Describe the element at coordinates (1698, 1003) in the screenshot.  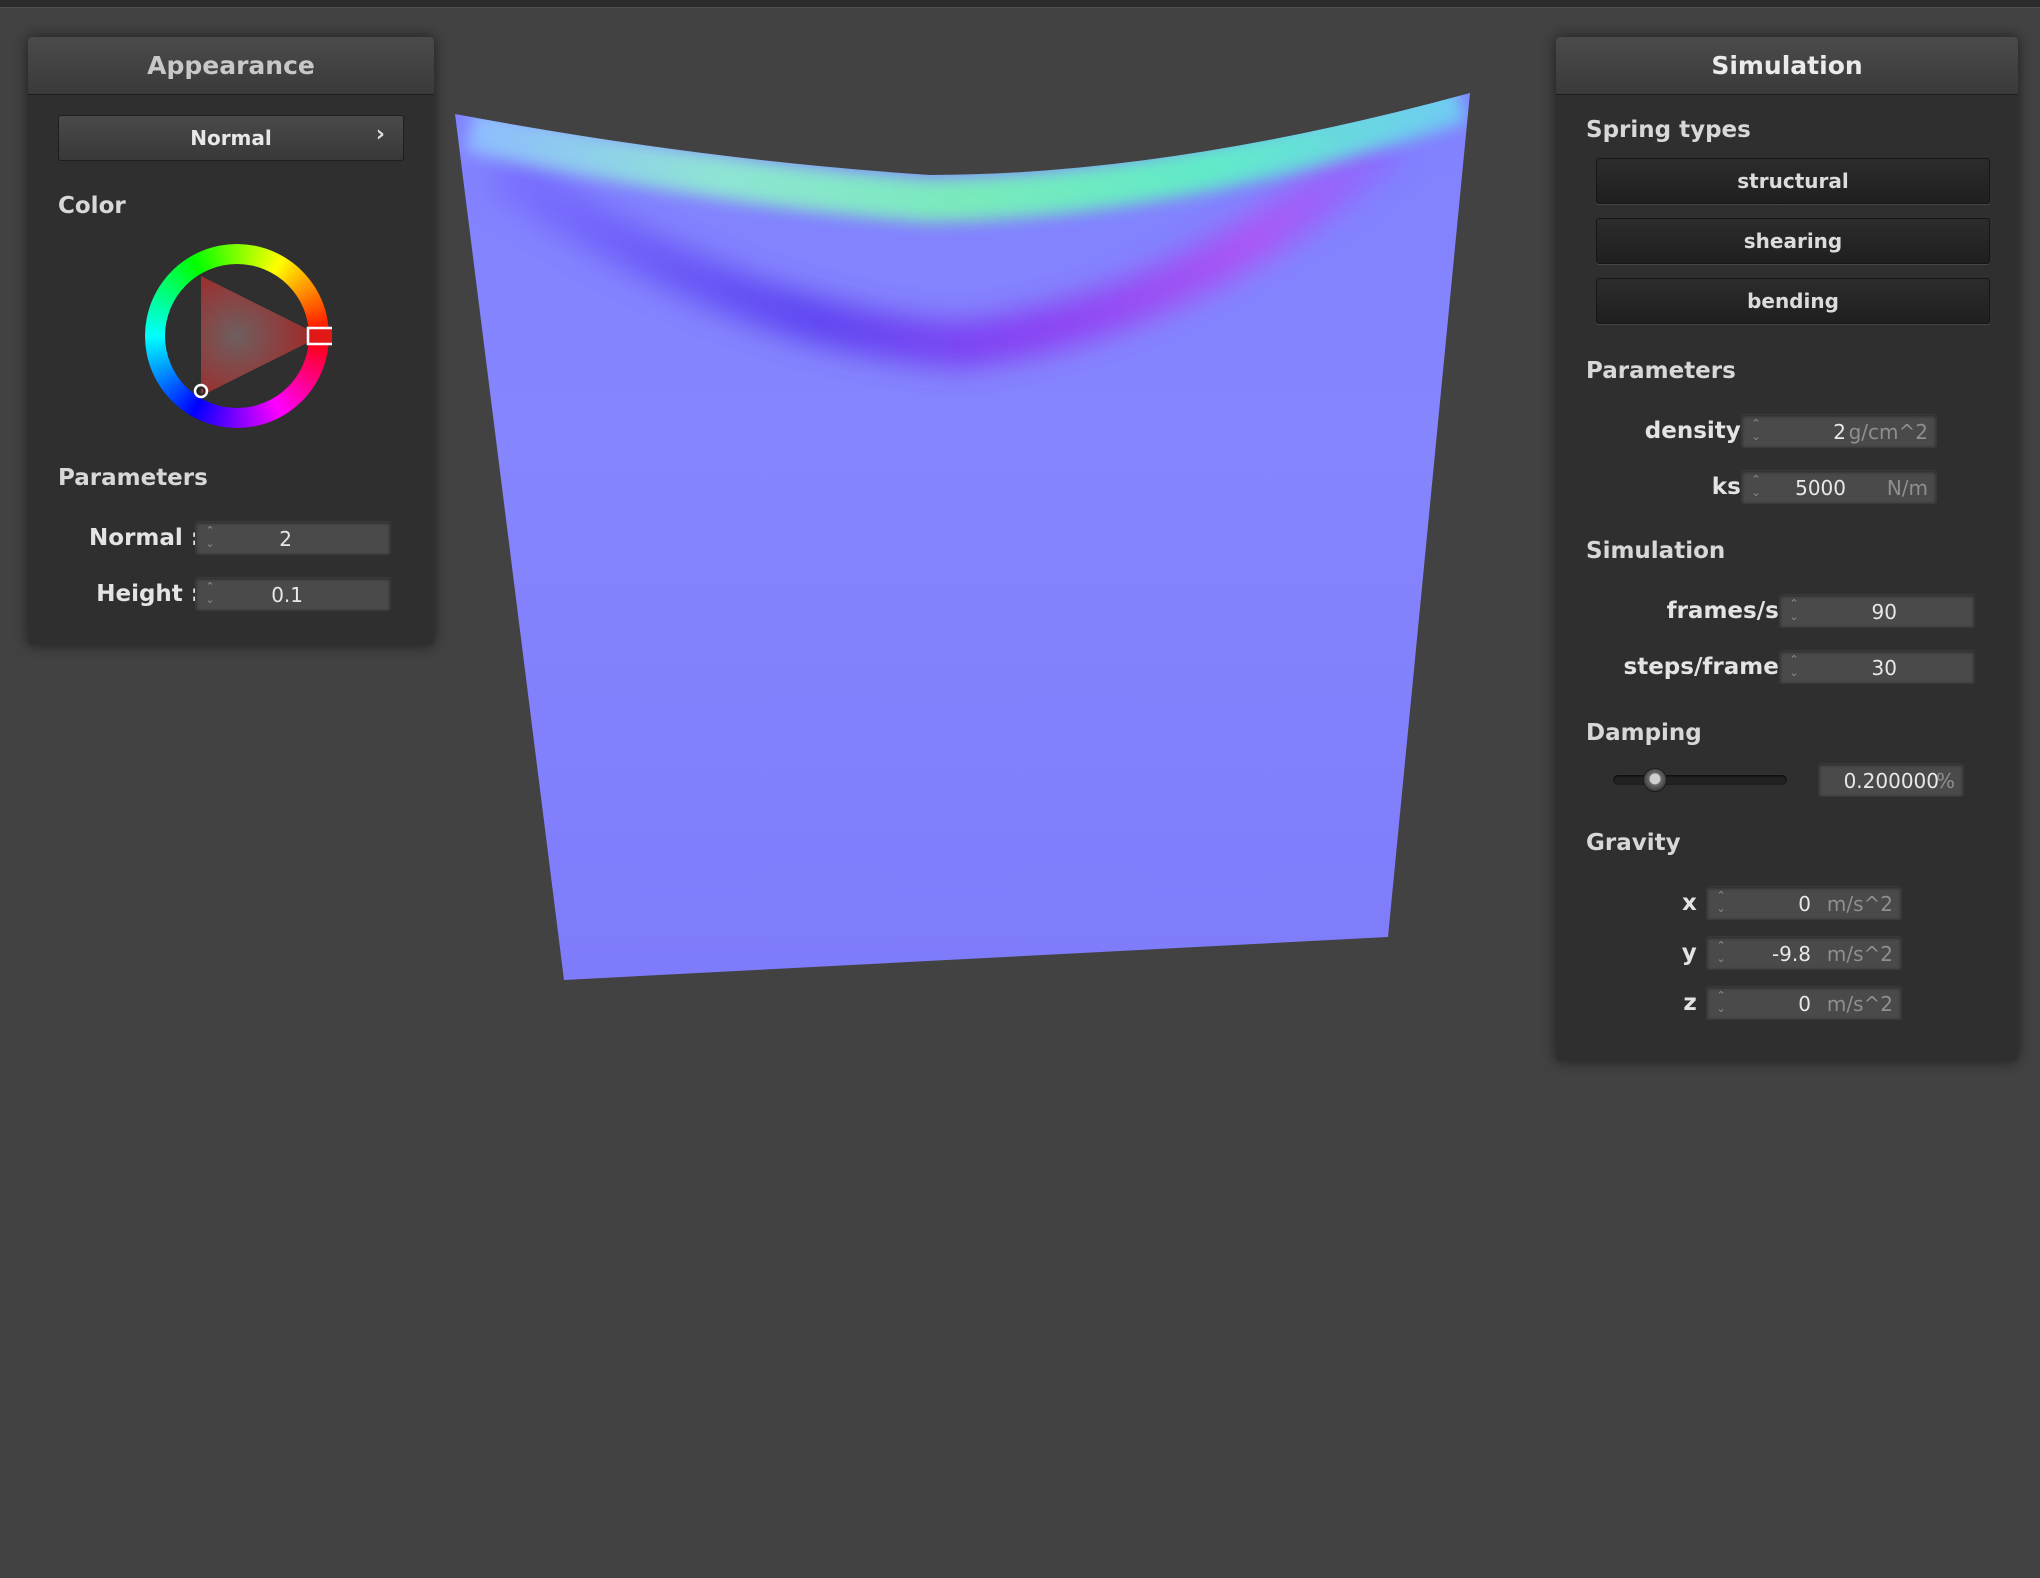
I see `gravity-z-label: z :` at that location.